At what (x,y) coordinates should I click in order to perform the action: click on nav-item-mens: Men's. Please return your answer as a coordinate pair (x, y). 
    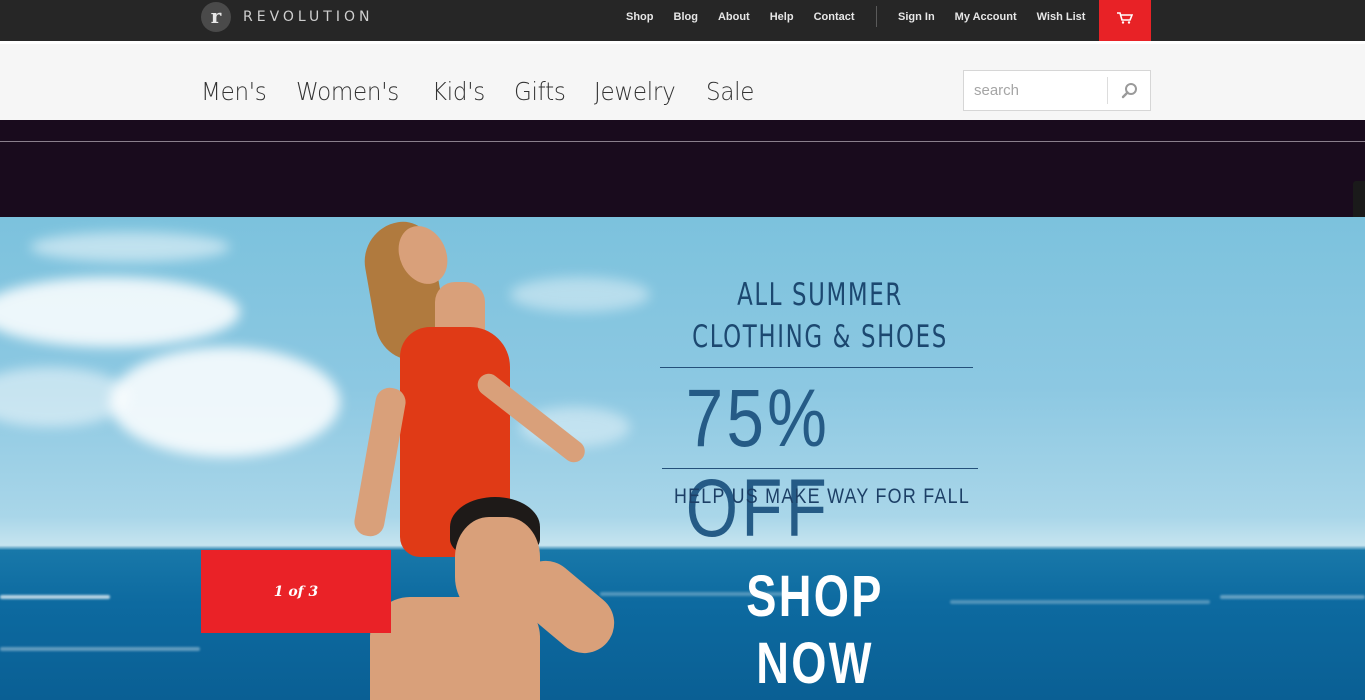
    Looking at the image, I should click on (234, 91).